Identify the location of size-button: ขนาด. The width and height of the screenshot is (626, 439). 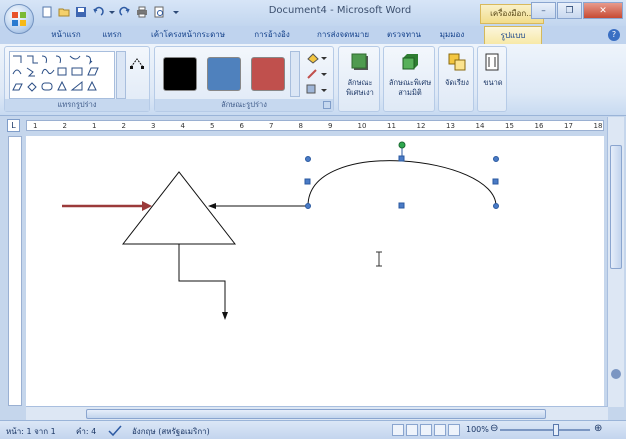
(493, 76).